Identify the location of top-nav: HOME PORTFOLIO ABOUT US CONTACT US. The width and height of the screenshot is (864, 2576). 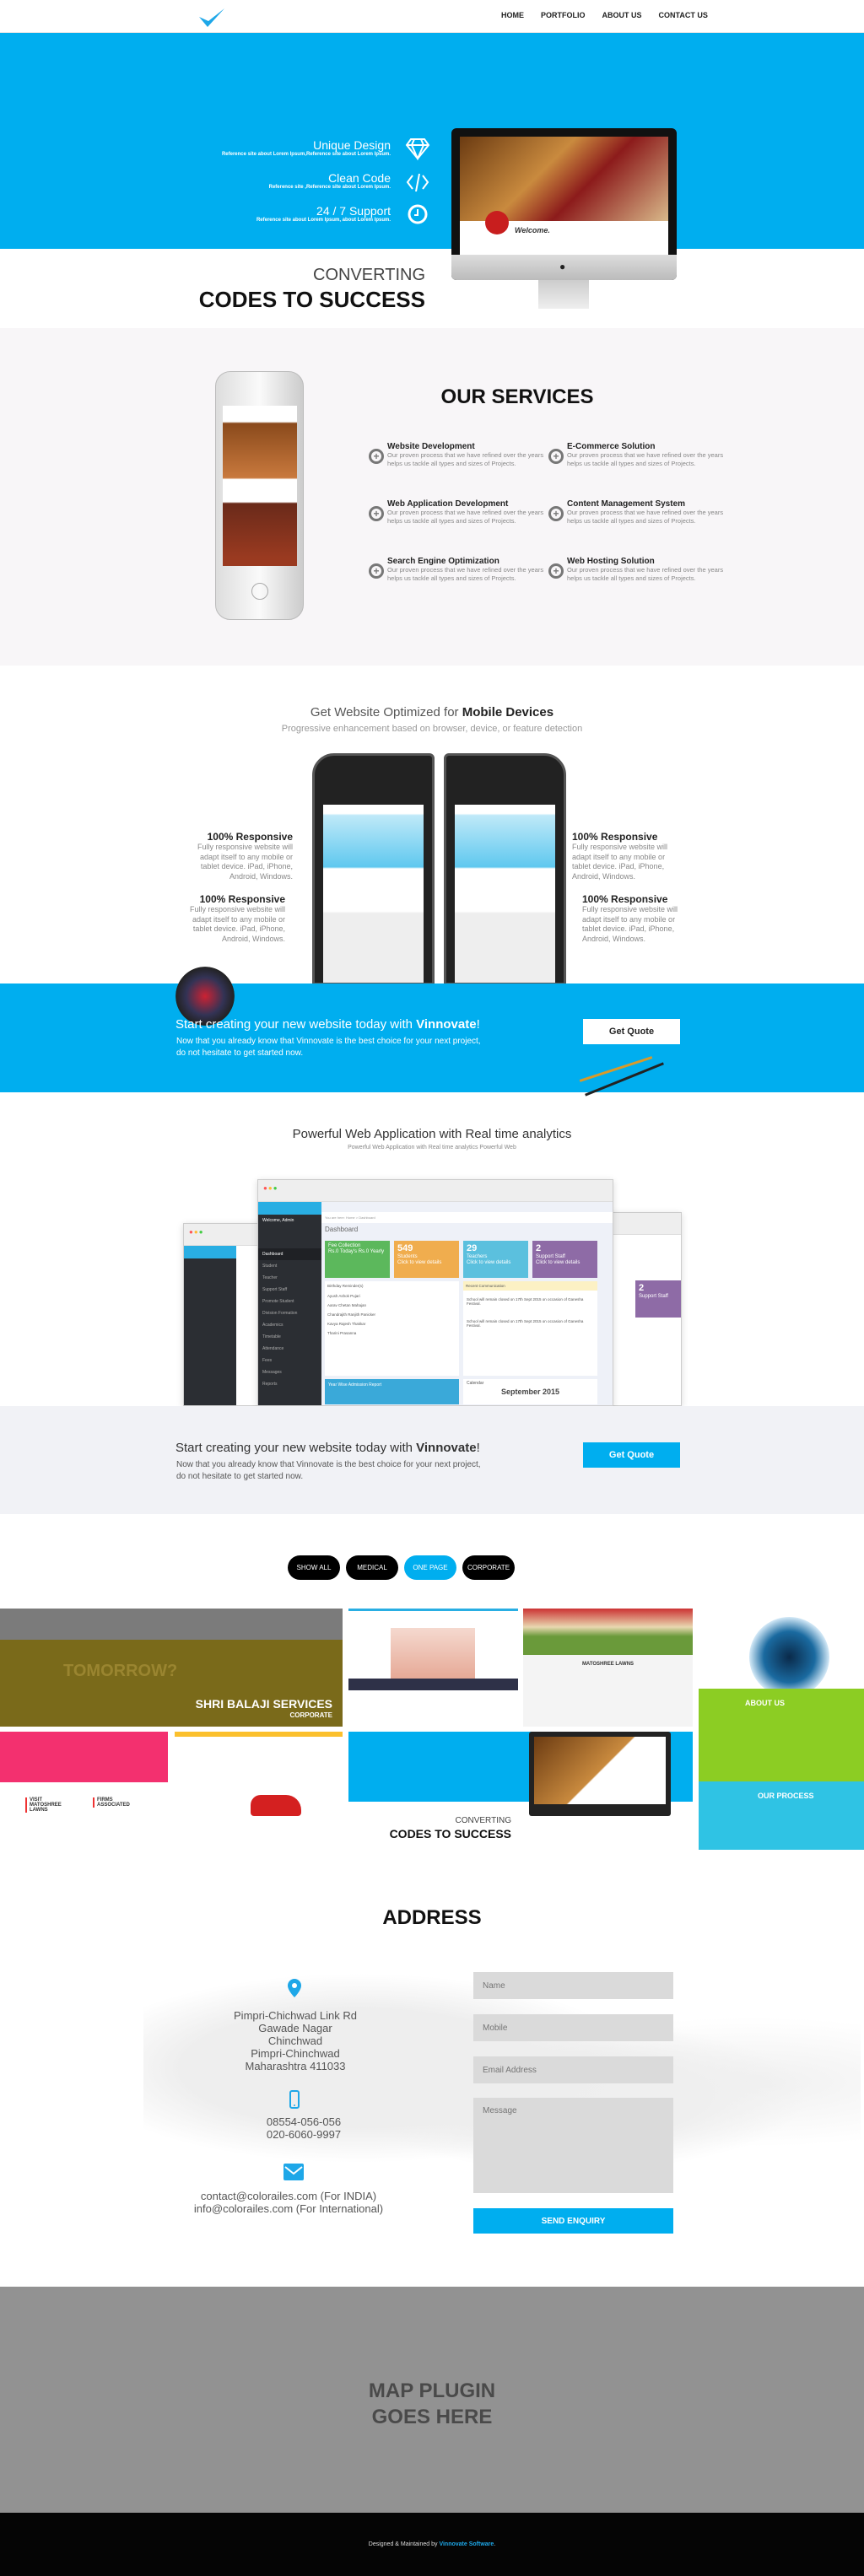
(432, 16).